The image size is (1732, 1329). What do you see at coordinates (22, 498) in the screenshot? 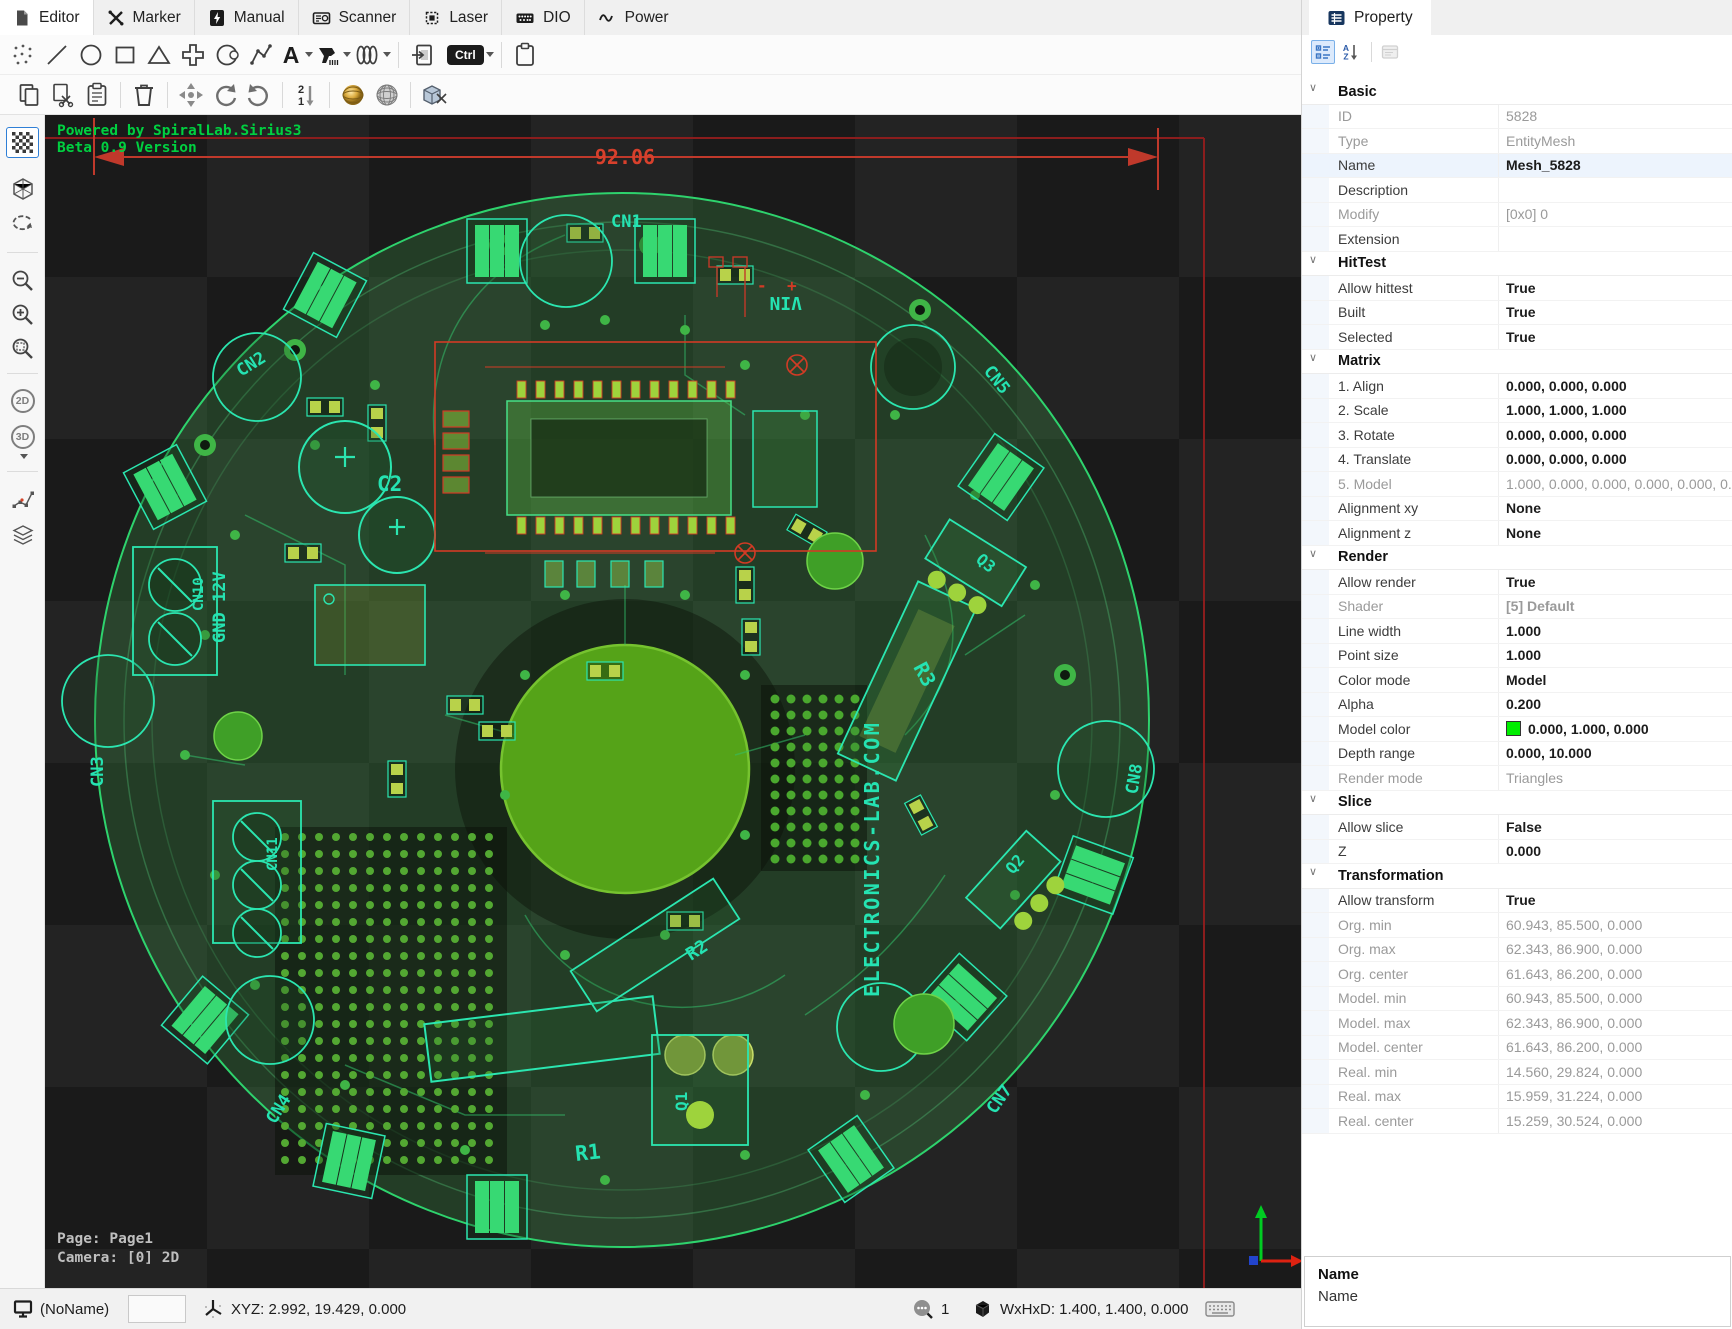
I see `path-nodes-button` at bounding box center [22, 498].